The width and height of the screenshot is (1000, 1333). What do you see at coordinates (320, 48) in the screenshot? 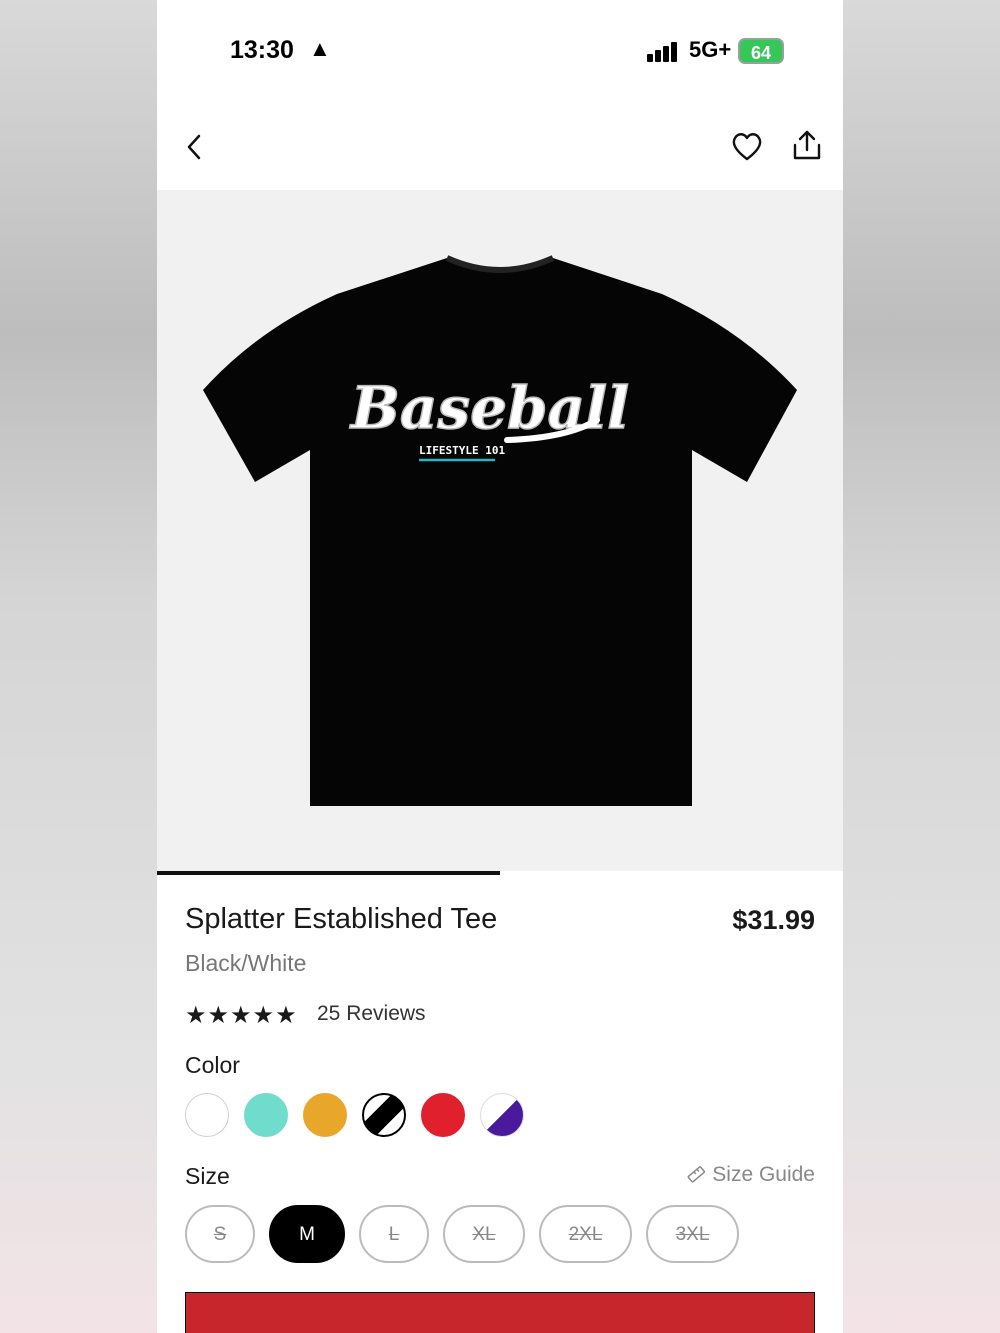
I see `notification-icon: ▲` at bounding box center [320, 48].